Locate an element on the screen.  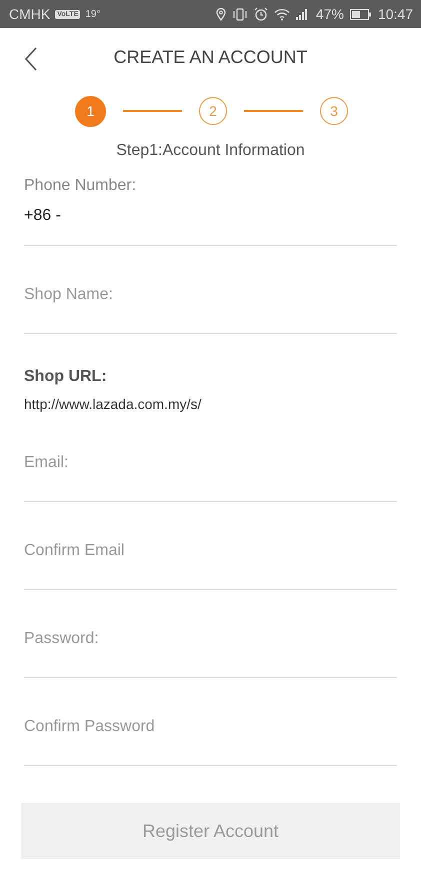
battery-percent: 47% is located at coordinates (330, 14).